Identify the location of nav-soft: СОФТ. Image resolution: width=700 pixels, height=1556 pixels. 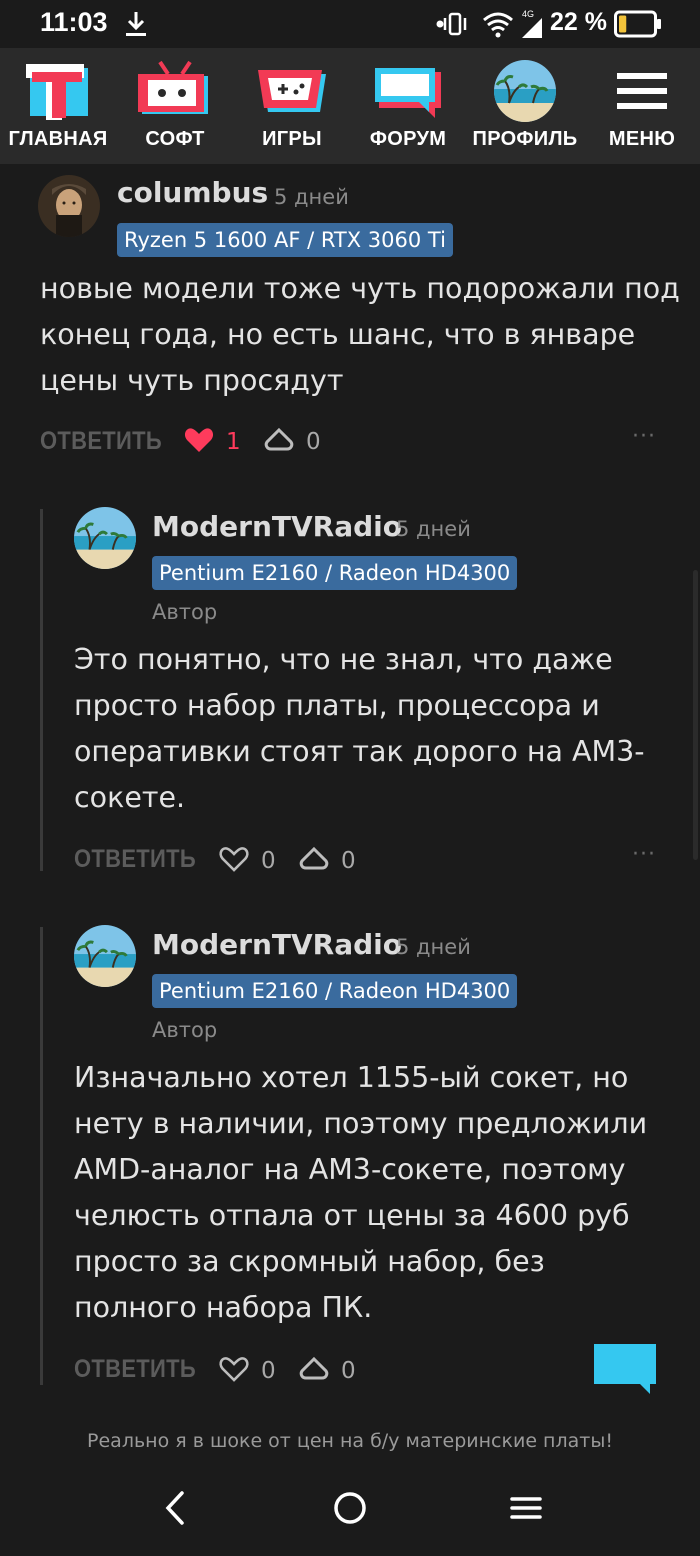
(175, 106).